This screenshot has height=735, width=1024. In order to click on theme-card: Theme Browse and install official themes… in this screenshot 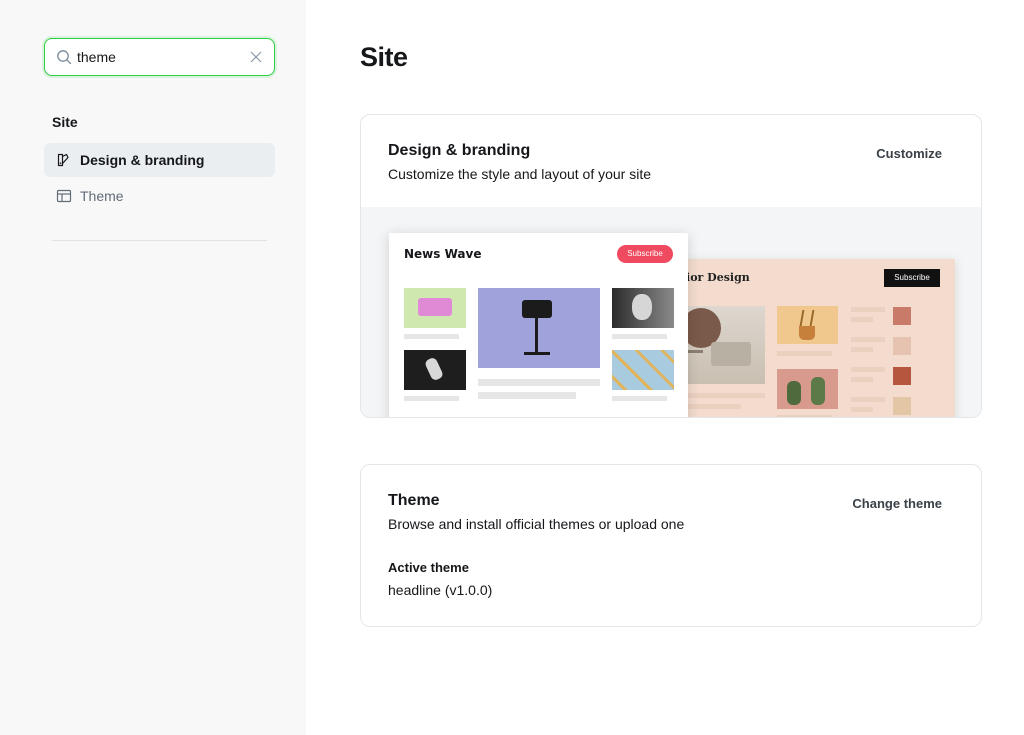, I will do `click(671, 545)`.